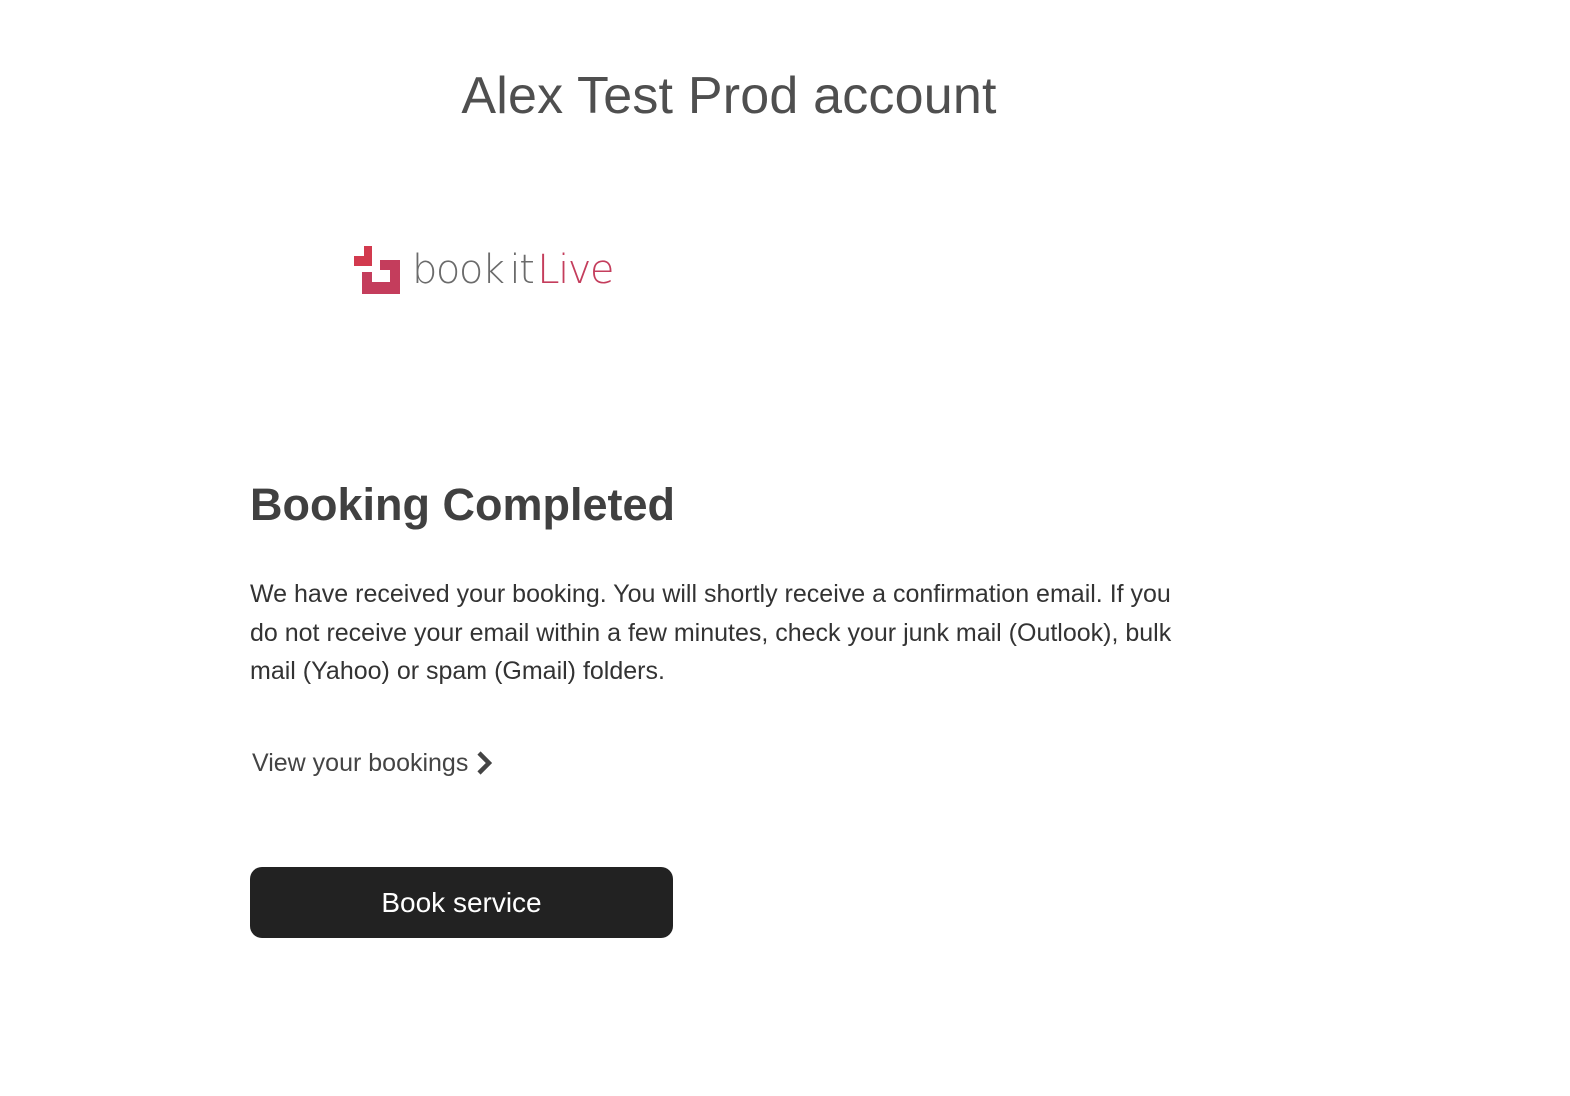 This screenshot has width=1570, height=1096. I want to click on brand-logo: book it Live, so click(484, 270).